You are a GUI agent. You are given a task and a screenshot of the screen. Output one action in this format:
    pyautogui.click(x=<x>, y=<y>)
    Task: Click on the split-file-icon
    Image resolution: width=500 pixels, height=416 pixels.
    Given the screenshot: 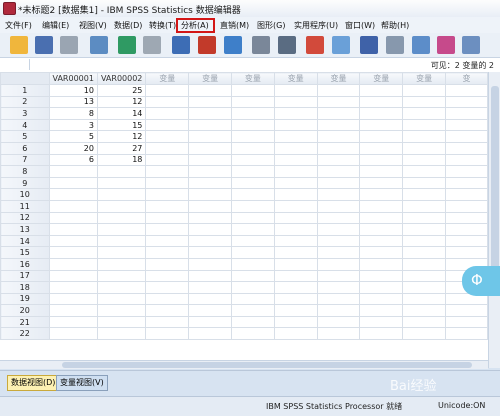 What is the action you would take?
    pyautogui.click(x=341, y=45)
    